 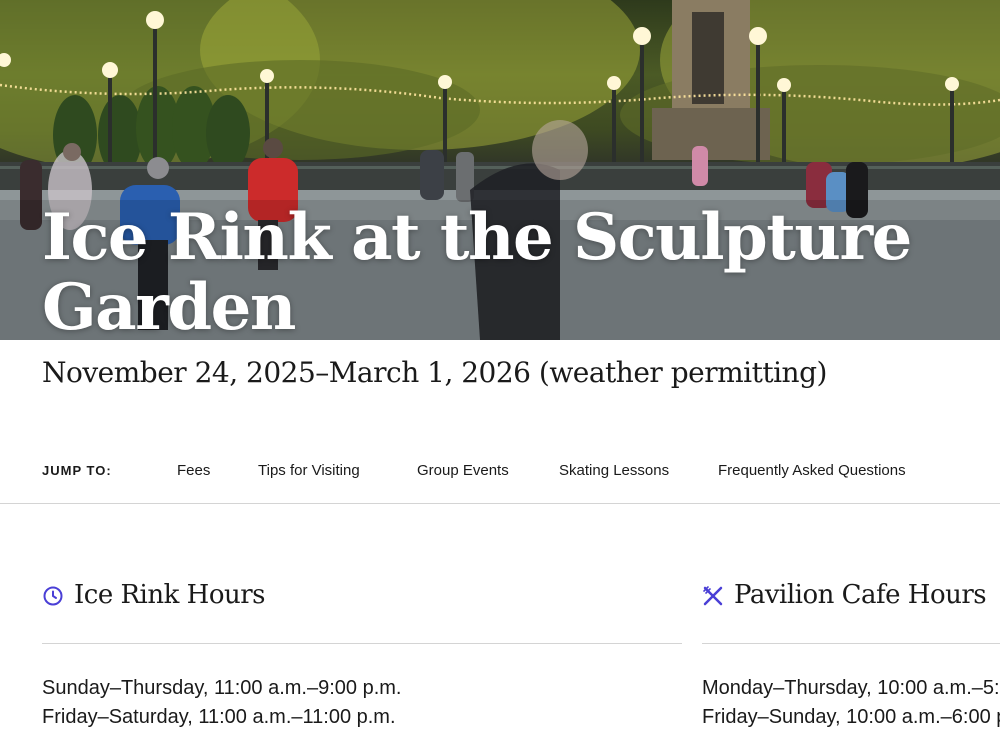 What do you see at coordinates (851, 717) in the screenshot?
I see `cafe-hours-line: Friday–Sunday, 10:00 a.m.–6:00 p` at bounding box center [851, 717].